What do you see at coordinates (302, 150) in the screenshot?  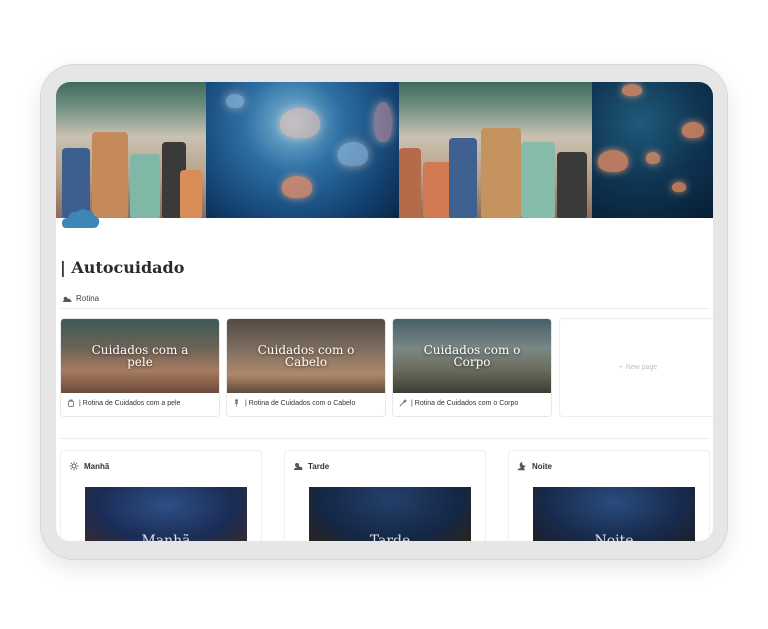 I see `cover-jellyfish-center` at bounding box center [302, 150].